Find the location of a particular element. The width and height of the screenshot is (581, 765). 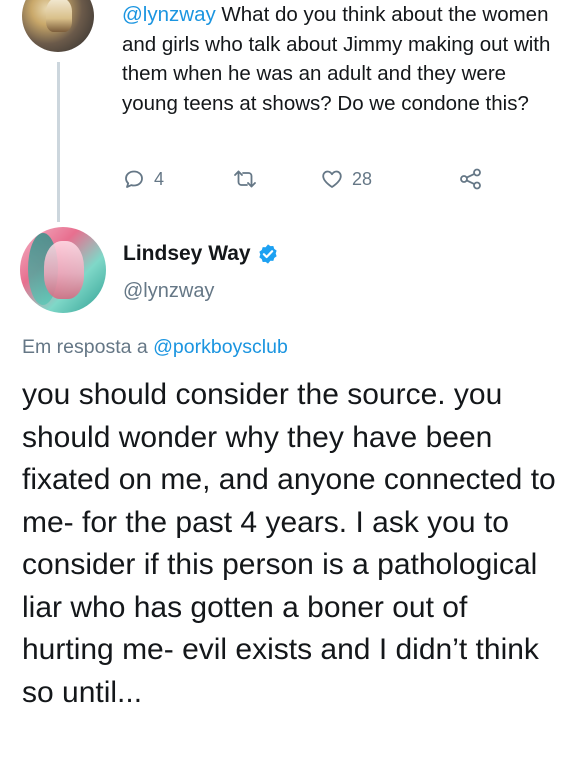

like-count: 28 is located at coordinates (362, 178).